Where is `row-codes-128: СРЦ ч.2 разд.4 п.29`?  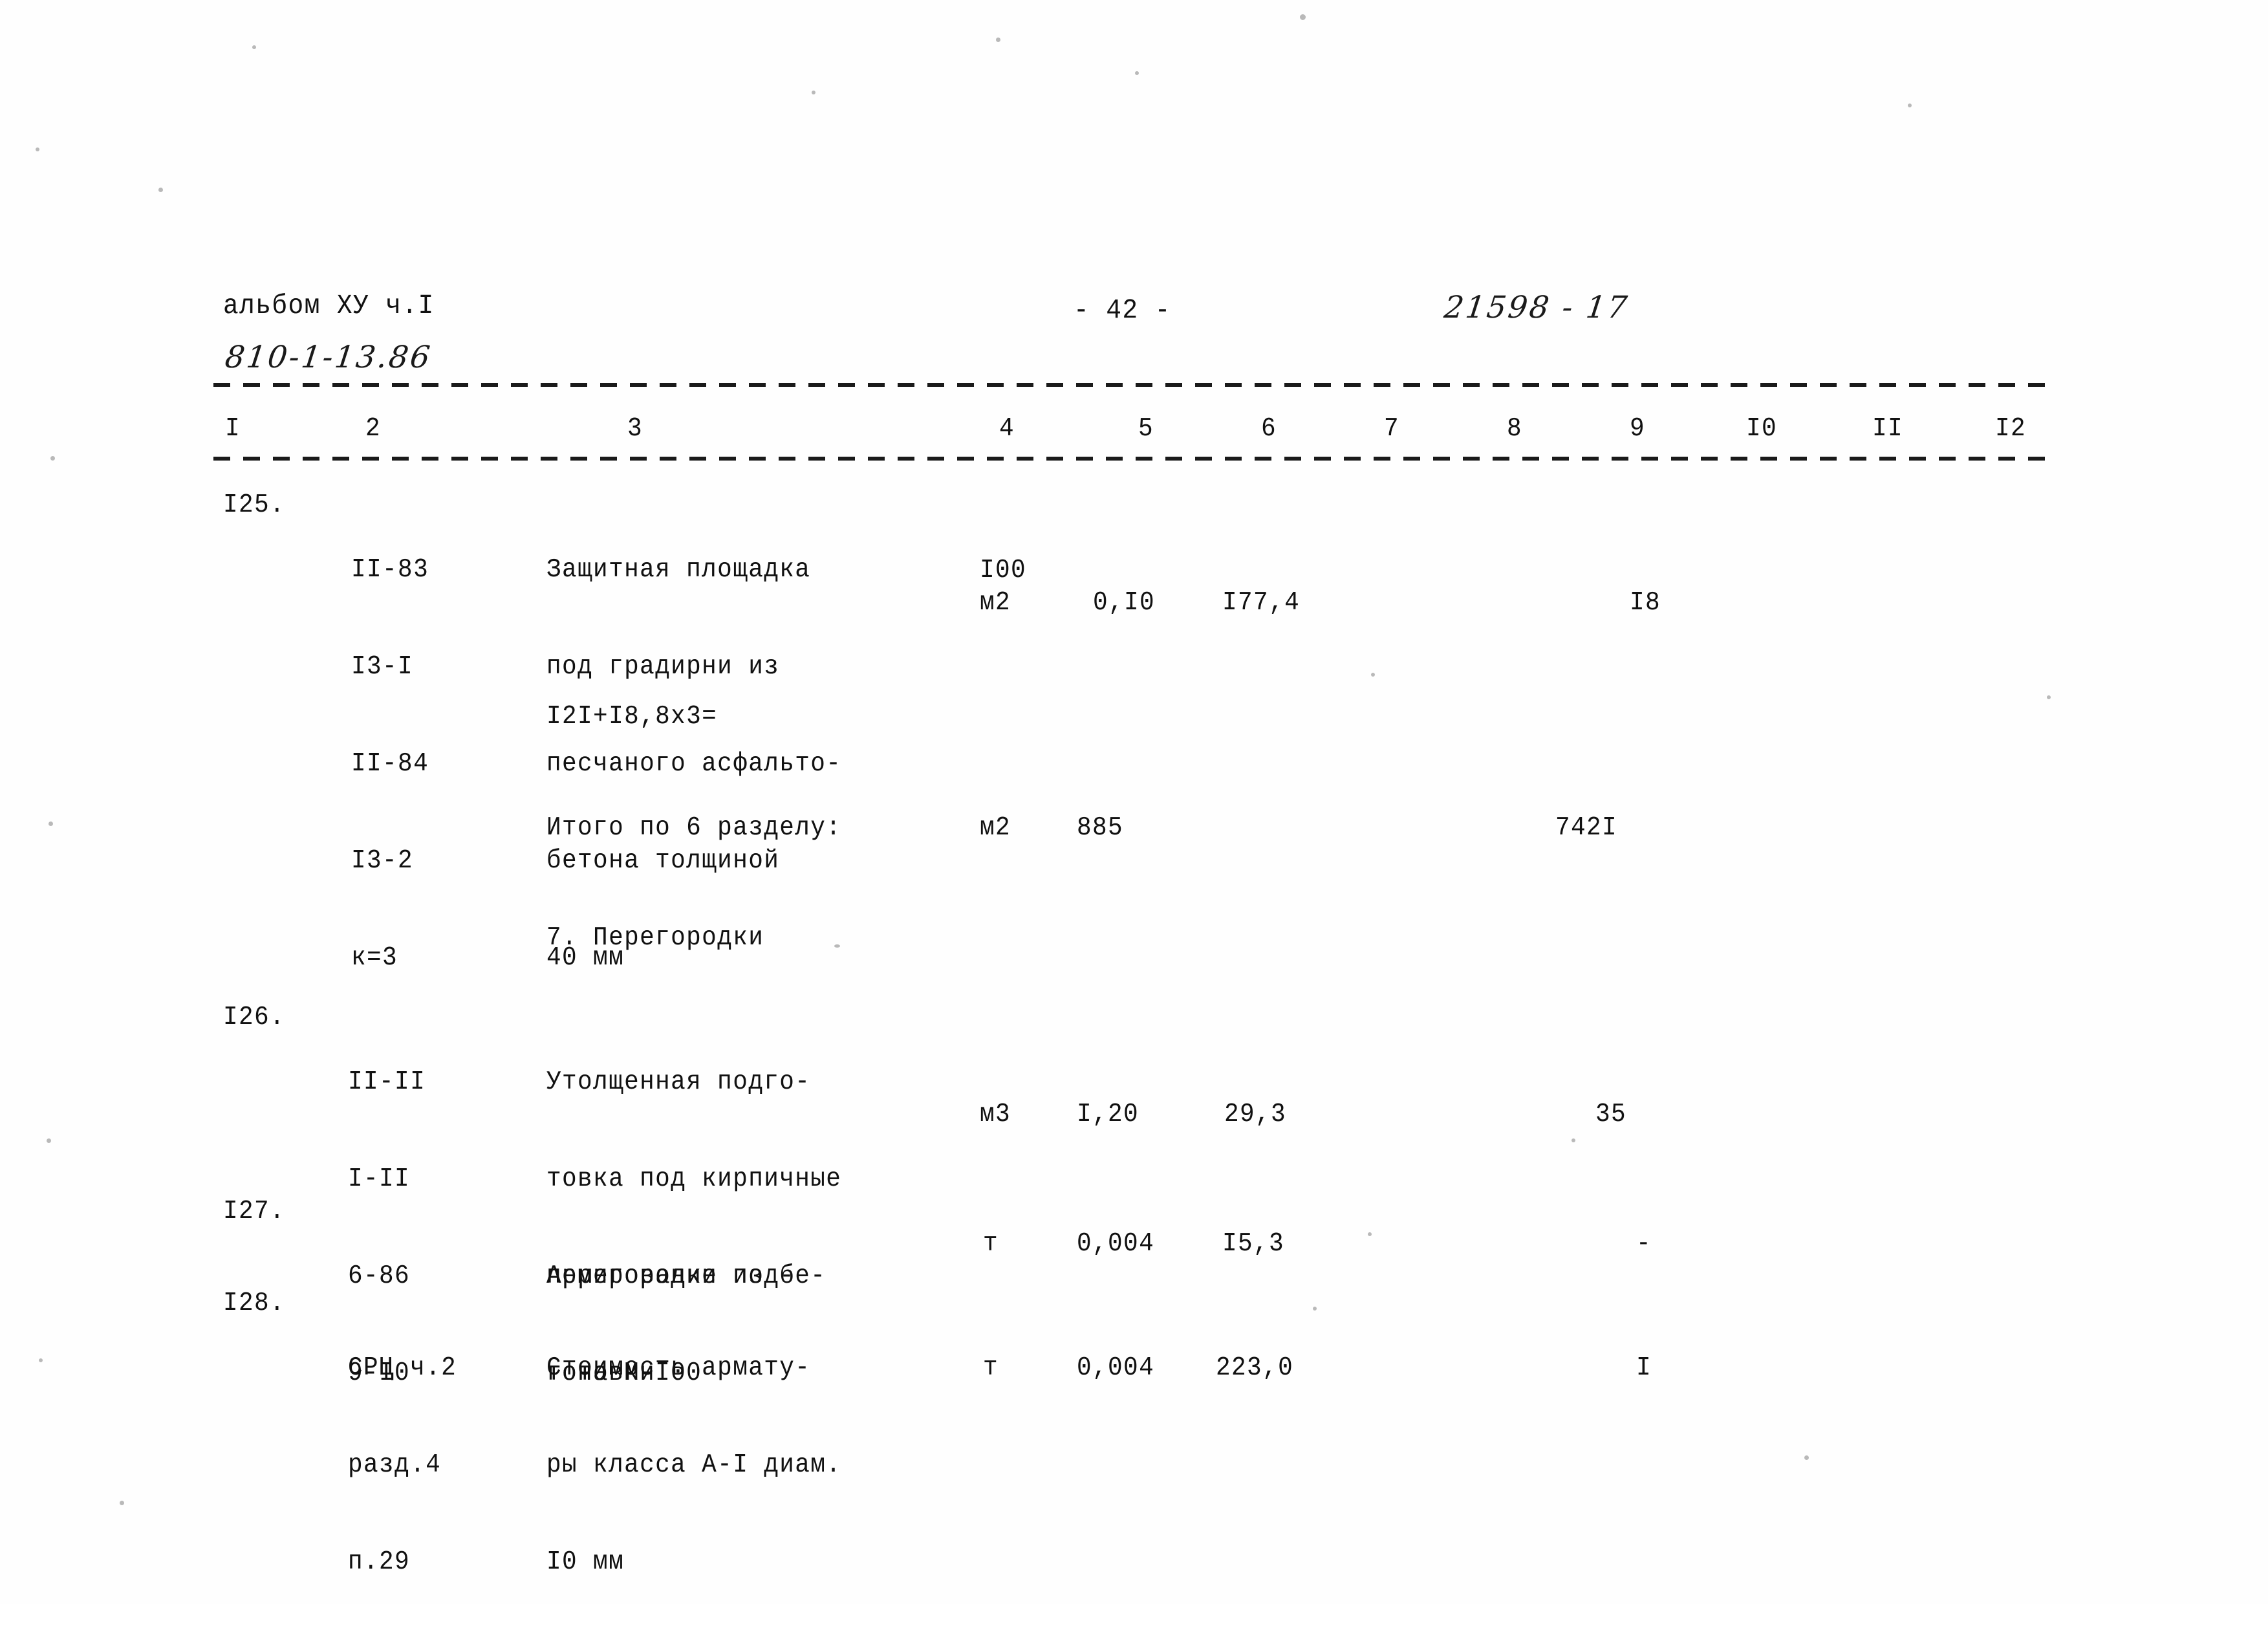 row-codes-128: СРЦ ч.2 разд.4 п.29 is located at coordinates (402, 1465).